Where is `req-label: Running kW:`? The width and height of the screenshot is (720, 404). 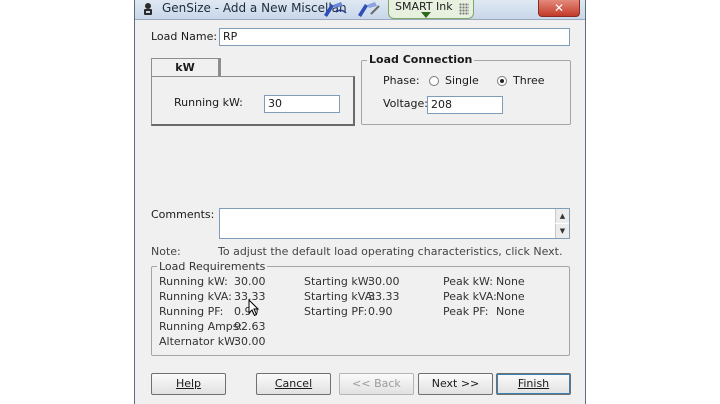 req-label: Running kW: is located at coordinates (193, 281).